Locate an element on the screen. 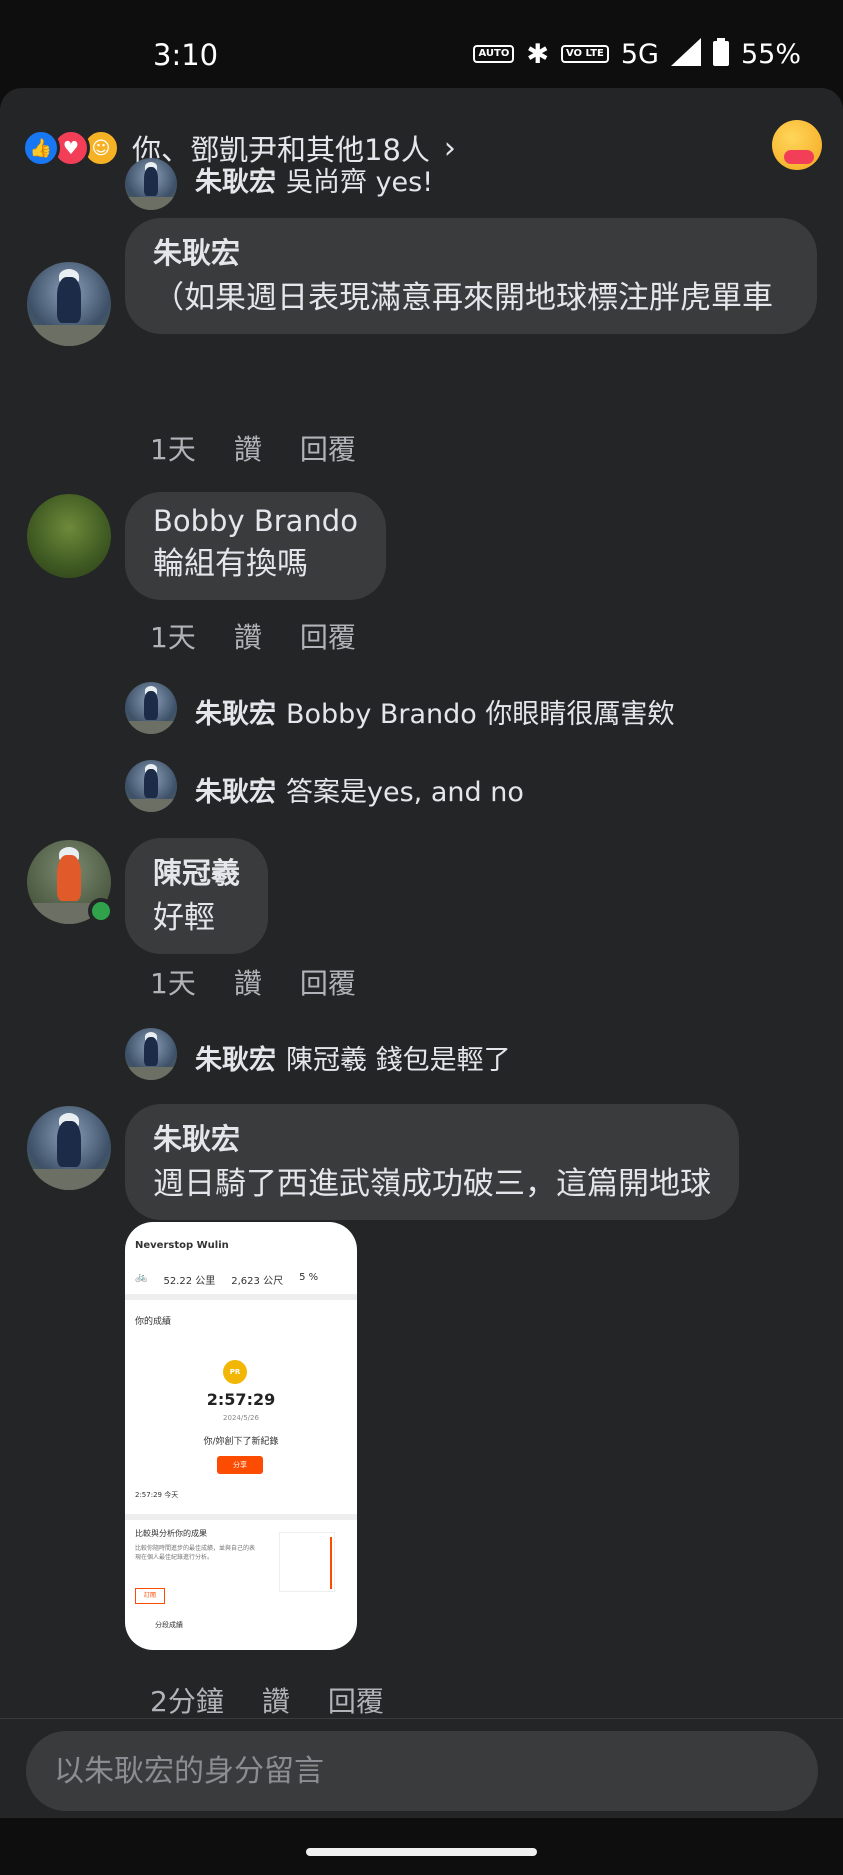 This screenshot has height=1875, width=843. comment-bubble: Bobby Brando 輪組有換嗎 is located at coordinates (255, 546).